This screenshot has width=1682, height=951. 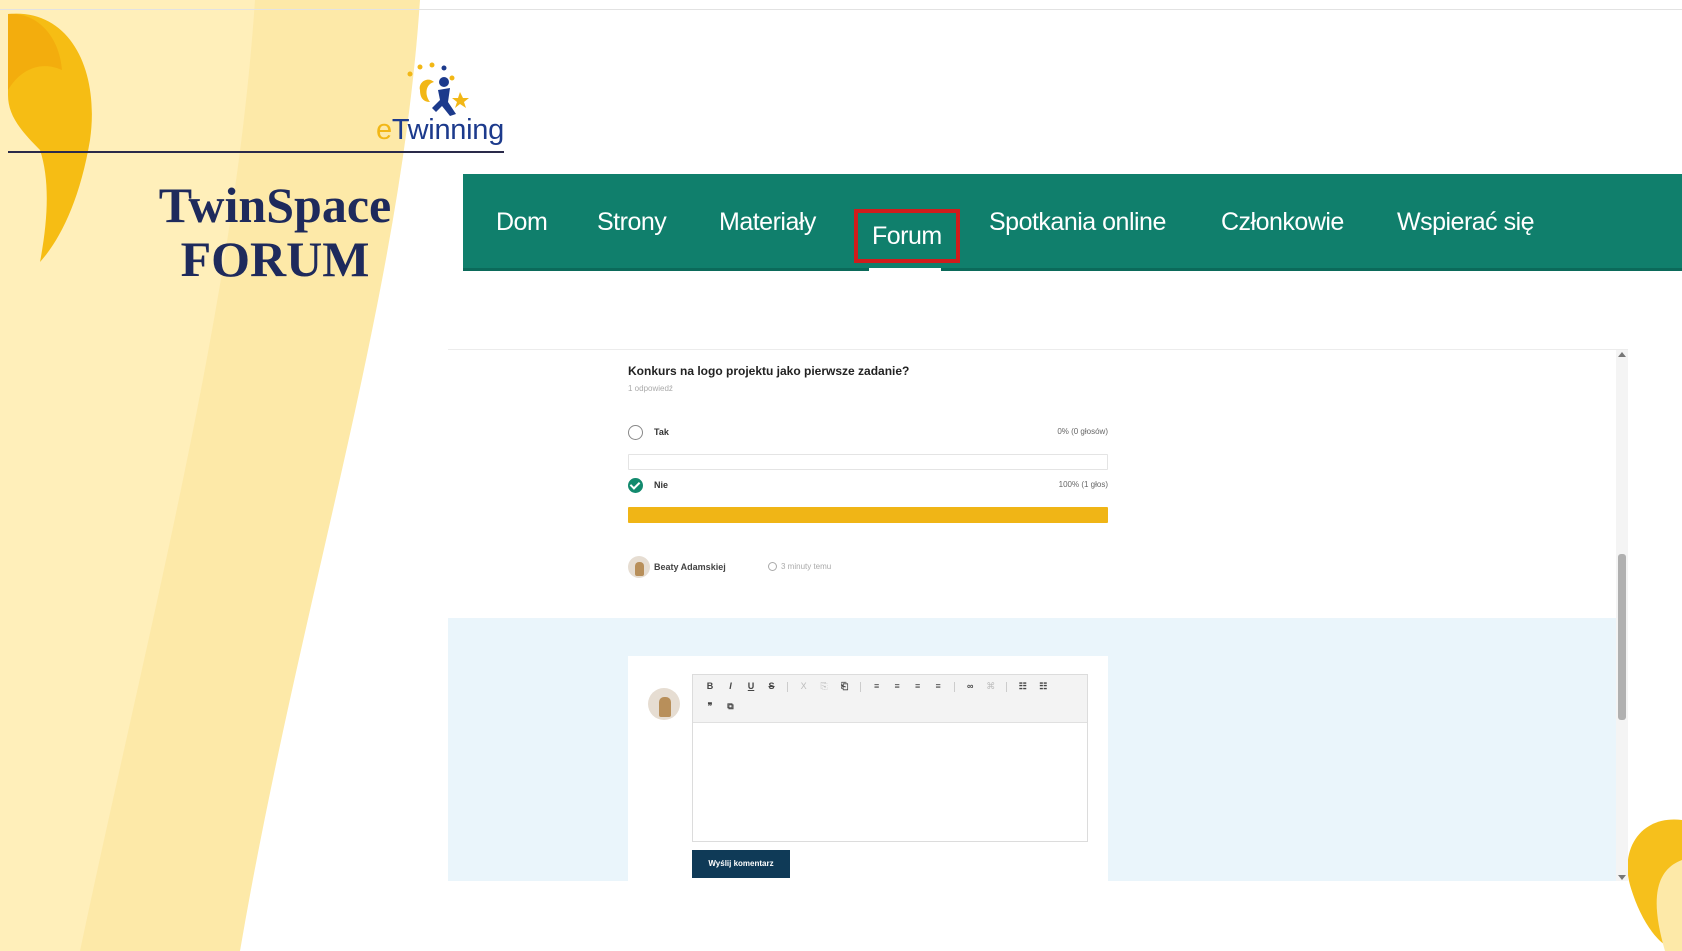 What do you see at coordinates (440, 130) in the screenshot?
I see `etwinning-logo-text: eTwinning` at bounding box center [440, 130].